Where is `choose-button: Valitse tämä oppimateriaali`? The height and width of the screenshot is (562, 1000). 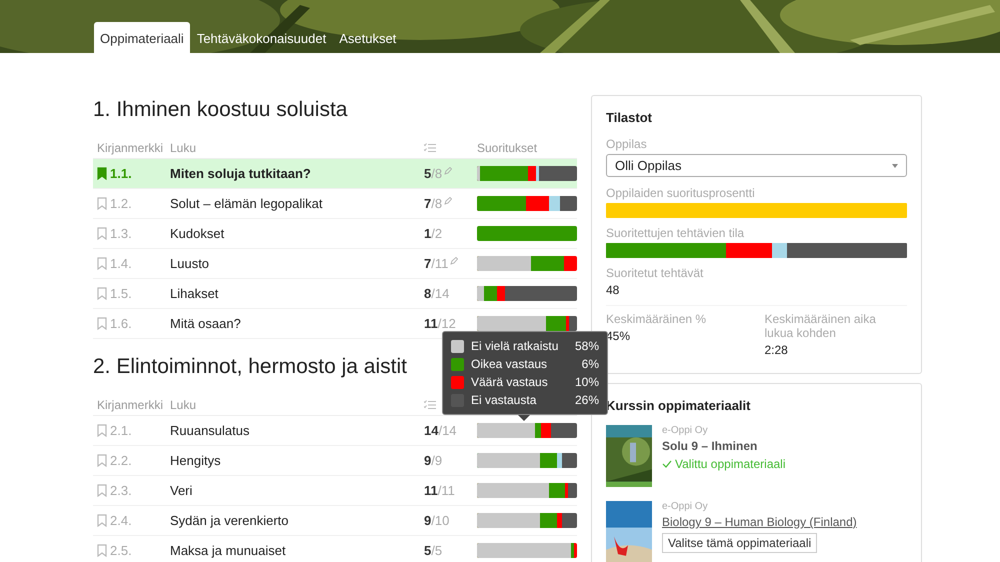 choose-button: Valitse tämä oppimateriaali is located at coordinates (740, 543).